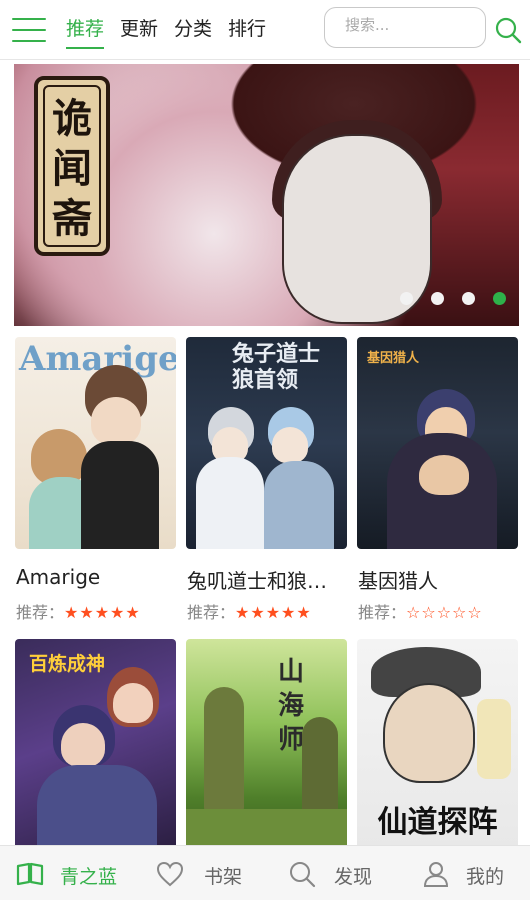 Image resolution: width=530 pixels, height=900 pixels. Describe the element at coordinates (247, 31) in the screenshot. I see `tab-rankings: 排行` at that location.